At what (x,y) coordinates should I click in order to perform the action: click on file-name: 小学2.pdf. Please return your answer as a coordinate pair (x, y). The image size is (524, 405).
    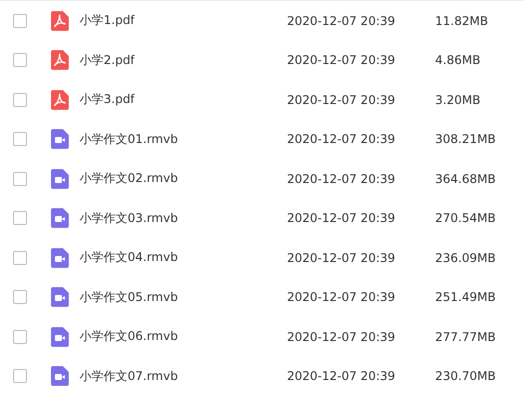
    Looking at the image, I should click on (183, 60).